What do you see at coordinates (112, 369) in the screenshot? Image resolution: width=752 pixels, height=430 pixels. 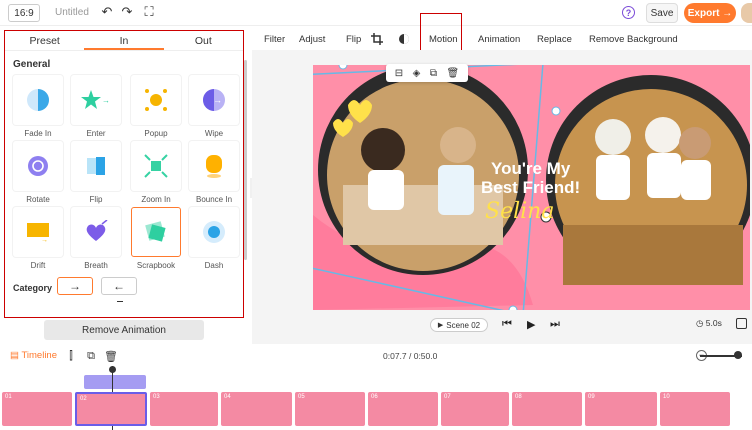 I see `playhead-handle` at bounding box center [112, 369].